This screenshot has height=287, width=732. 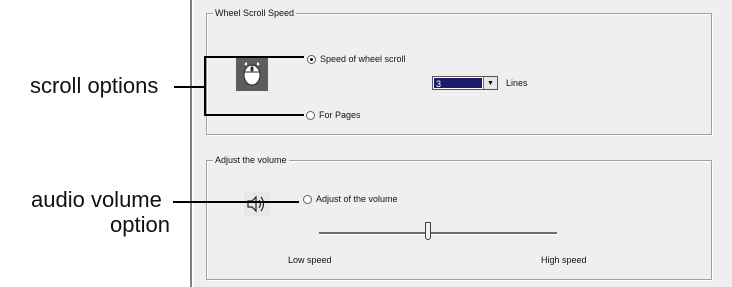 I want to click on for-pages-radio, so click(x=310, y=115).